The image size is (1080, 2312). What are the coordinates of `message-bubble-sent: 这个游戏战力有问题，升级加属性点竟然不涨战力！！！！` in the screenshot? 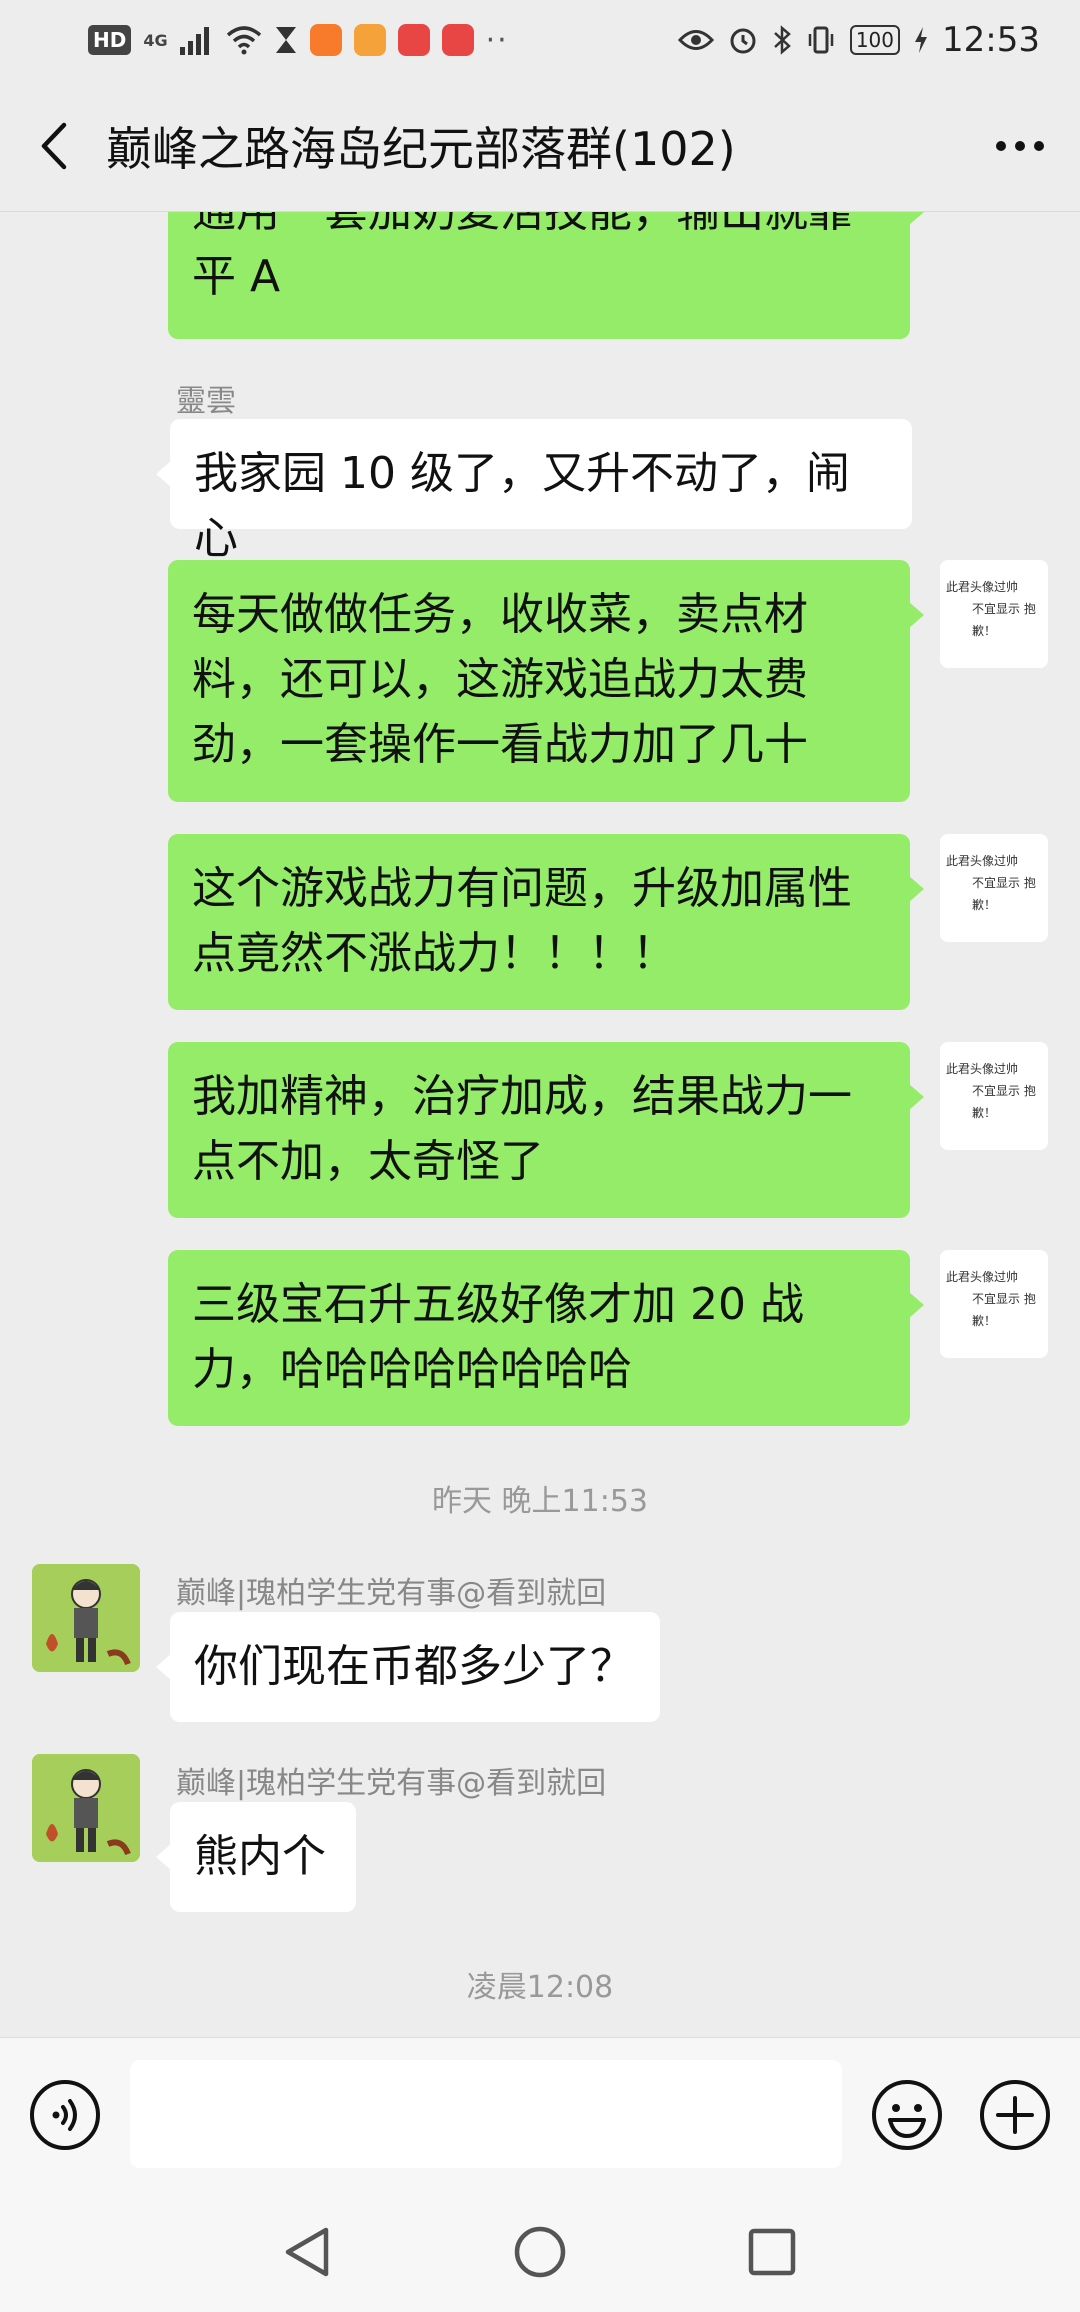 It's located at (546, 922).